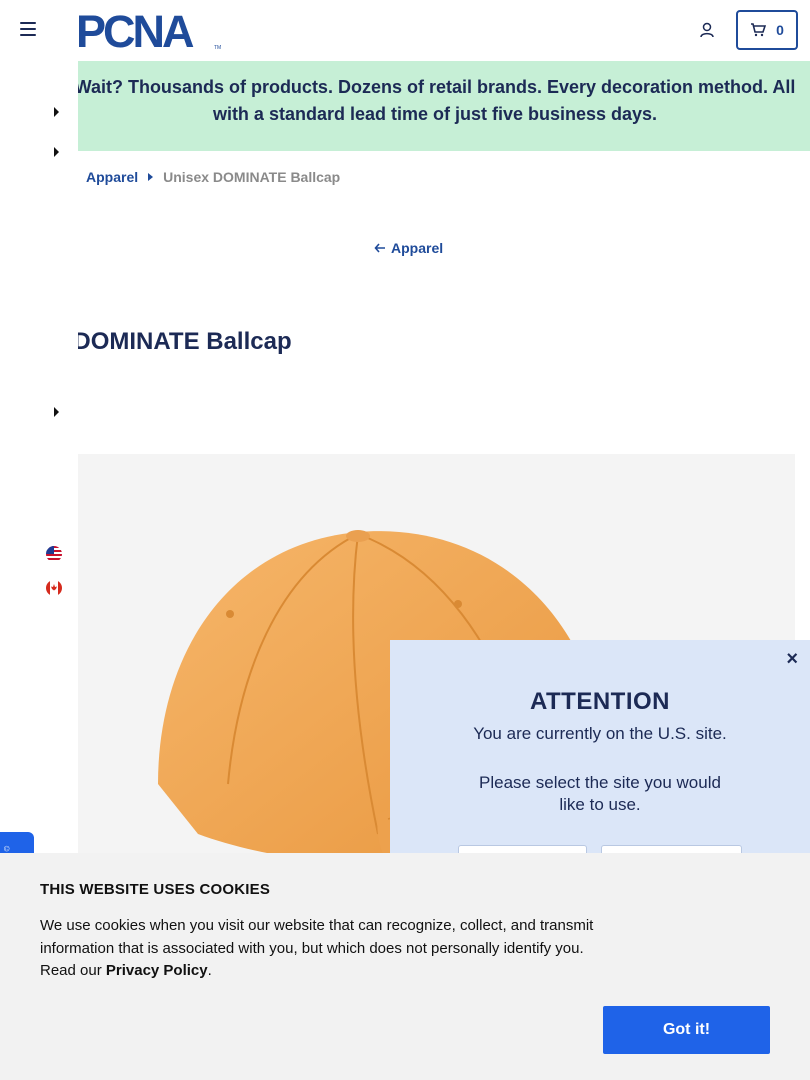 This screenshot has height=1080, width=810. What do you see at coordinates (151, 177) in the screenshot?
I see `breadcrumb-chevron-icon` at bounding box center [151, 177].